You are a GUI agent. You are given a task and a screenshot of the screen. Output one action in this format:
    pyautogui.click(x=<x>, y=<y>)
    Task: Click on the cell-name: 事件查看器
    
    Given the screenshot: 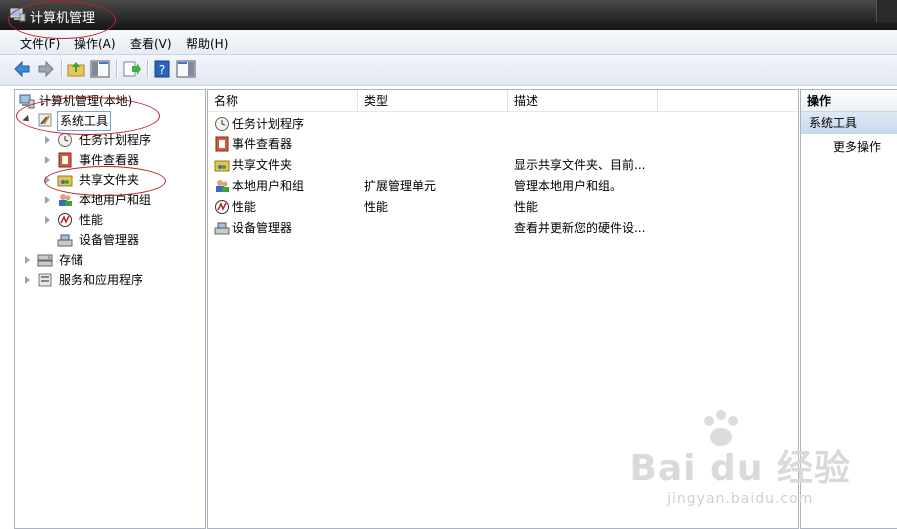 What is the action you would take?
    pyautogui.click(x=262, y=144)
    